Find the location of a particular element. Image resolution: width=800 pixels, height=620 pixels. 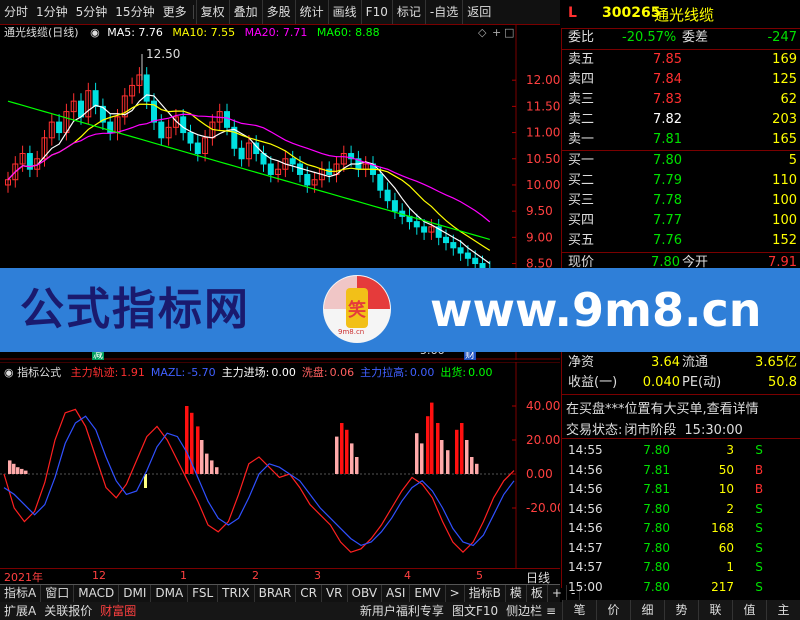

toolbar-item: 叠加 is located at coordinates (245, 12).